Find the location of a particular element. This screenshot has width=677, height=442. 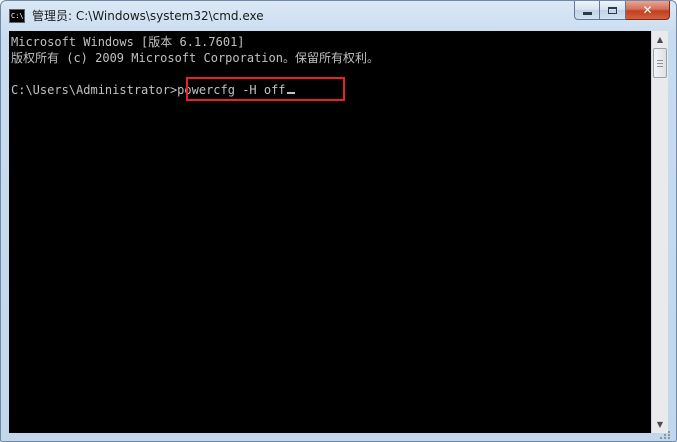

scroll-thumb is located at coordinates (660, 63).